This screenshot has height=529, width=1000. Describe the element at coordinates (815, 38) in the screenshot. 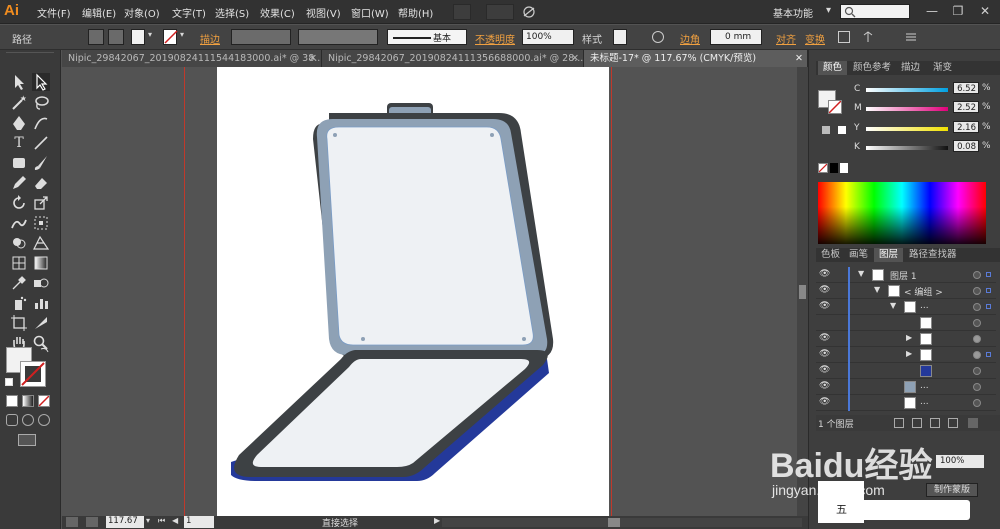

I see `transform-link: 变换` at that location.